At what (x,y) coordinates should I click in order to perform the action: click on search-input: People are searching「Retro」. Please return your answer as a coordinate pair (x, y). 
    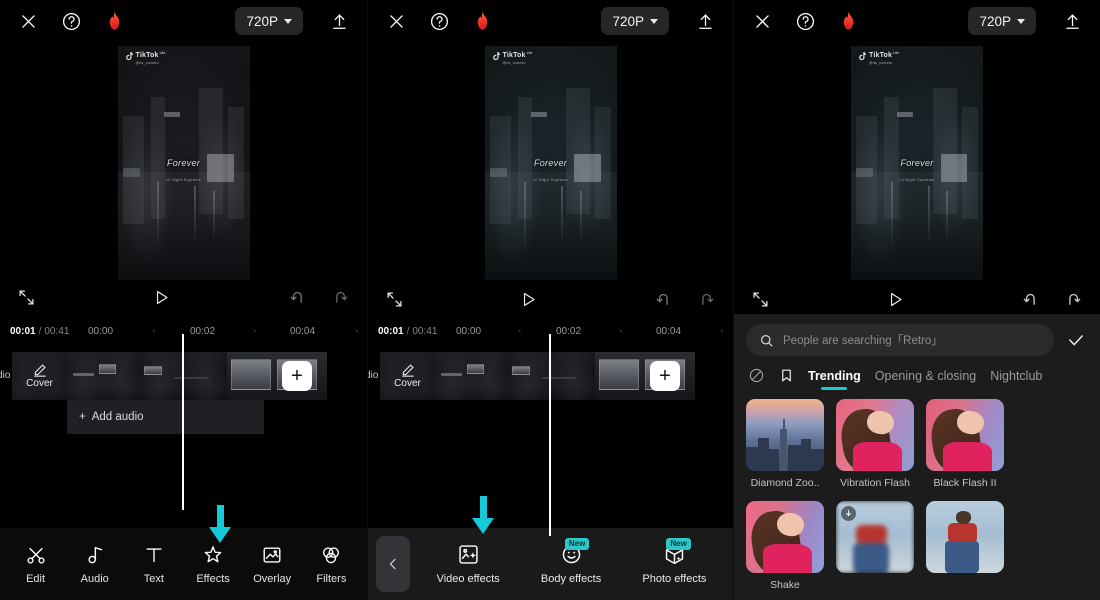
    Looking at the image, I should click on (900, 340).